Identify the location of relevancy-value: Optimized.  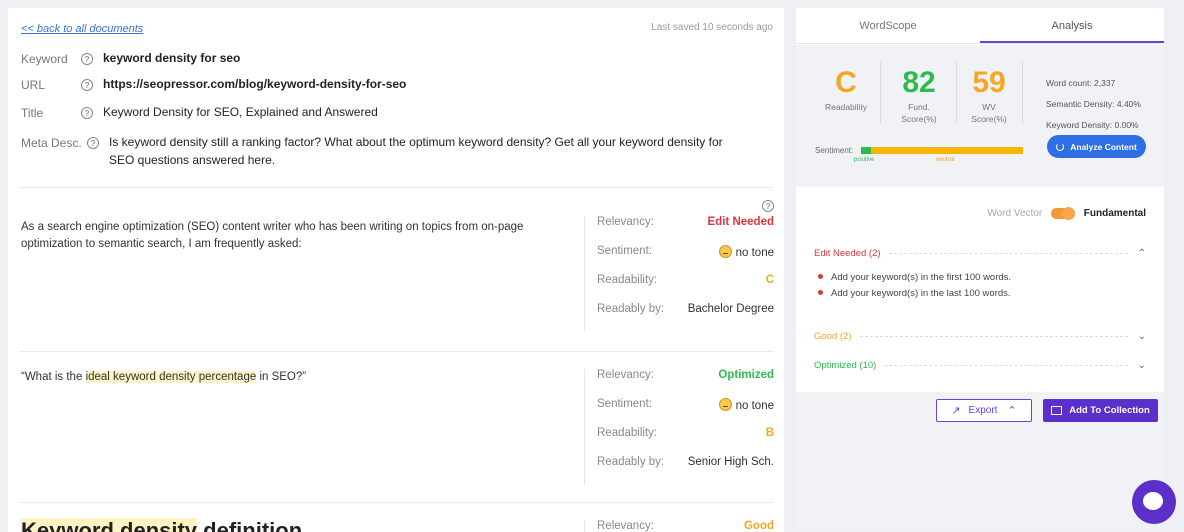
(746, 375).